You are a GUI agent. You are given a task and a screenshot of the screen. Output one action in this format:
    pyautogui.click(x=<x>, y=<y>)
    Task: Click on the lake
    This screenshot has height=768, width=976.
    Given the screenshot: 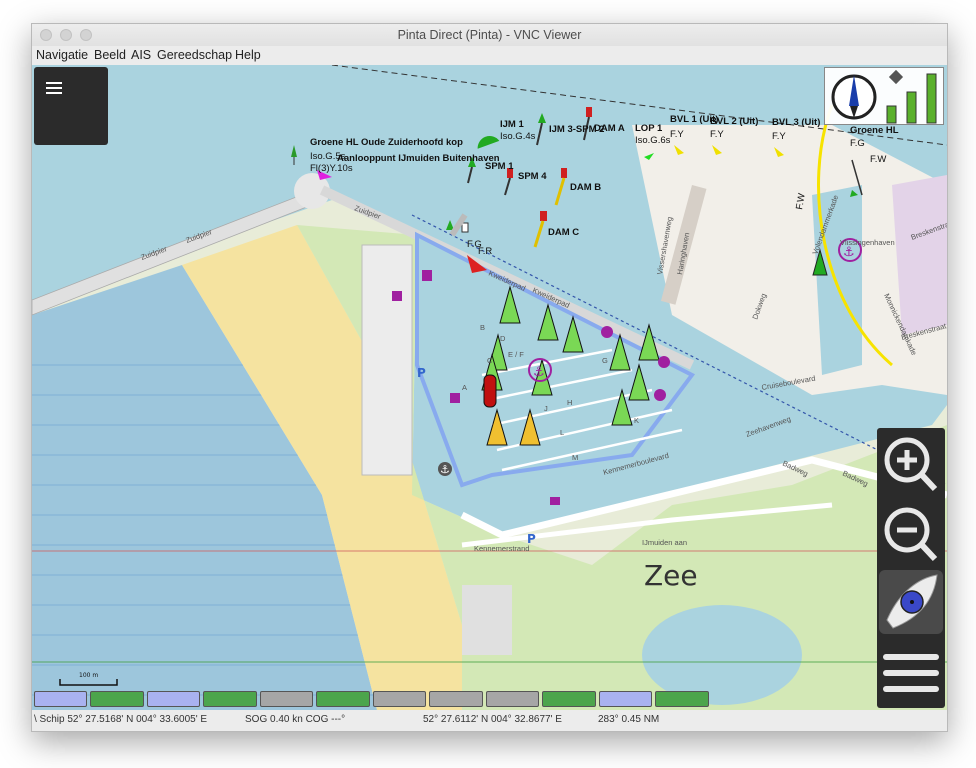 What is the action you would take?
    pyautogui.click(x=722, y=655)
    